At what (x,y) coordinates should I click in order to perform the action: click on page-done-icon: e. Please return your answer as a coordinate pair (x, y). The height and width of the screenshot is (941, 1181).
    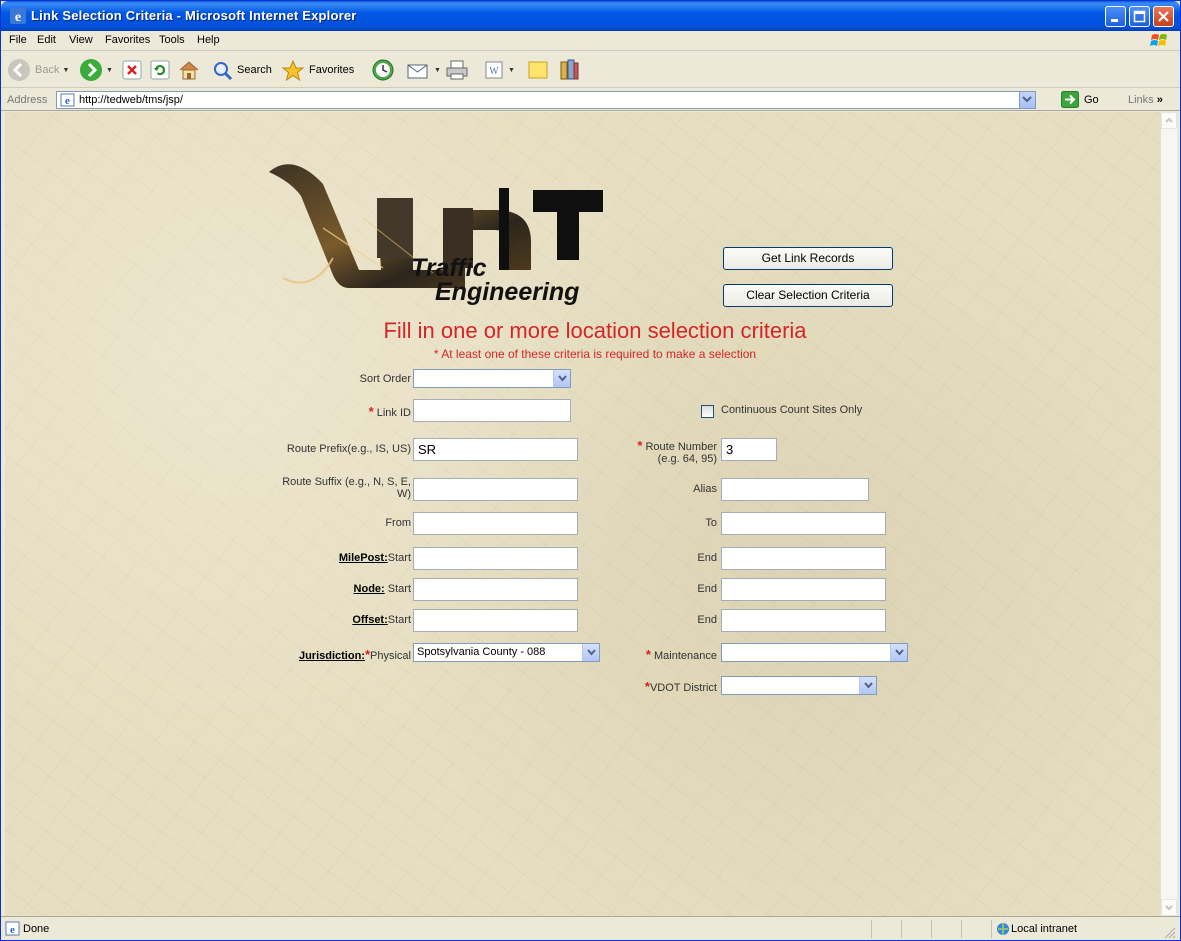
    Looking at the image, I should click on (12, 928).